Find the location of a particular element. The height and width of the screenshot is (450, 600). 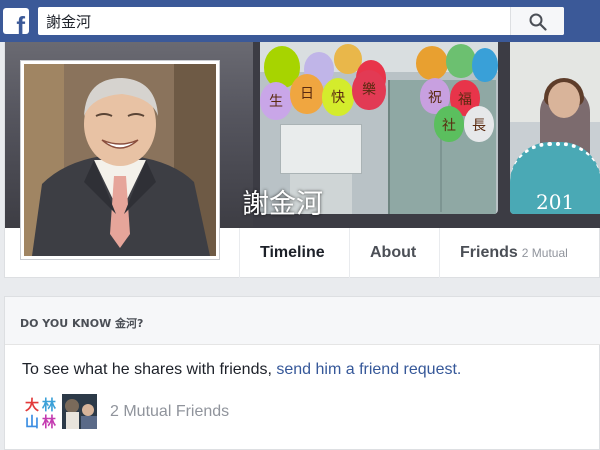

profile-name: 謝金河 is located at coordinates (282, 201).